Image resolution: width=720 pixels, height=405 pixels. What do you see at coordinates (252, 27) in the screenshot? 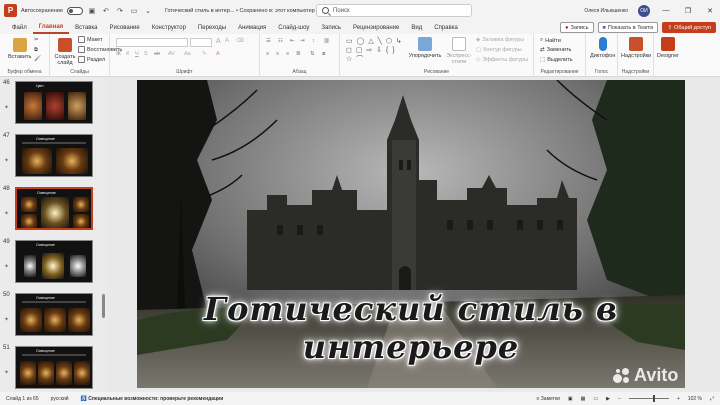
I see `tab-animations: Анимация` at bounding box center [252, 27].